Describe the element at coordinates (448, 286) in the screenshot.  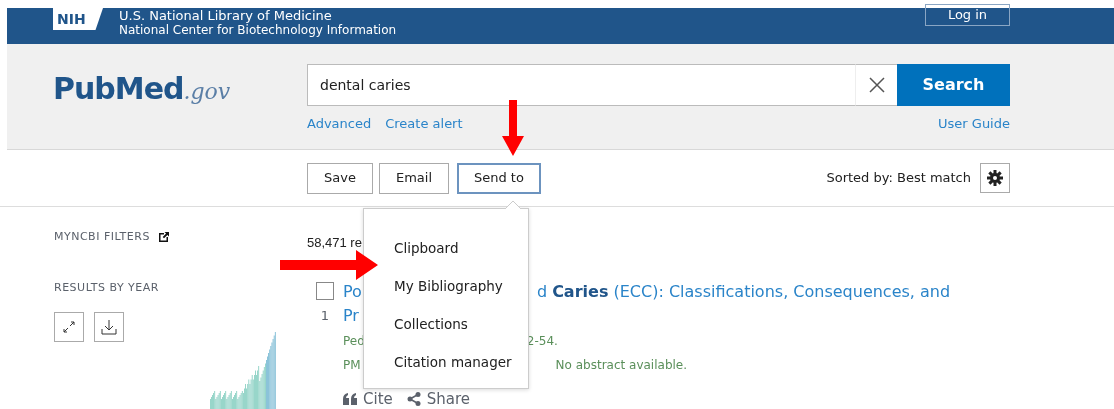
I see `menu-item: My Bibliography` at that location.